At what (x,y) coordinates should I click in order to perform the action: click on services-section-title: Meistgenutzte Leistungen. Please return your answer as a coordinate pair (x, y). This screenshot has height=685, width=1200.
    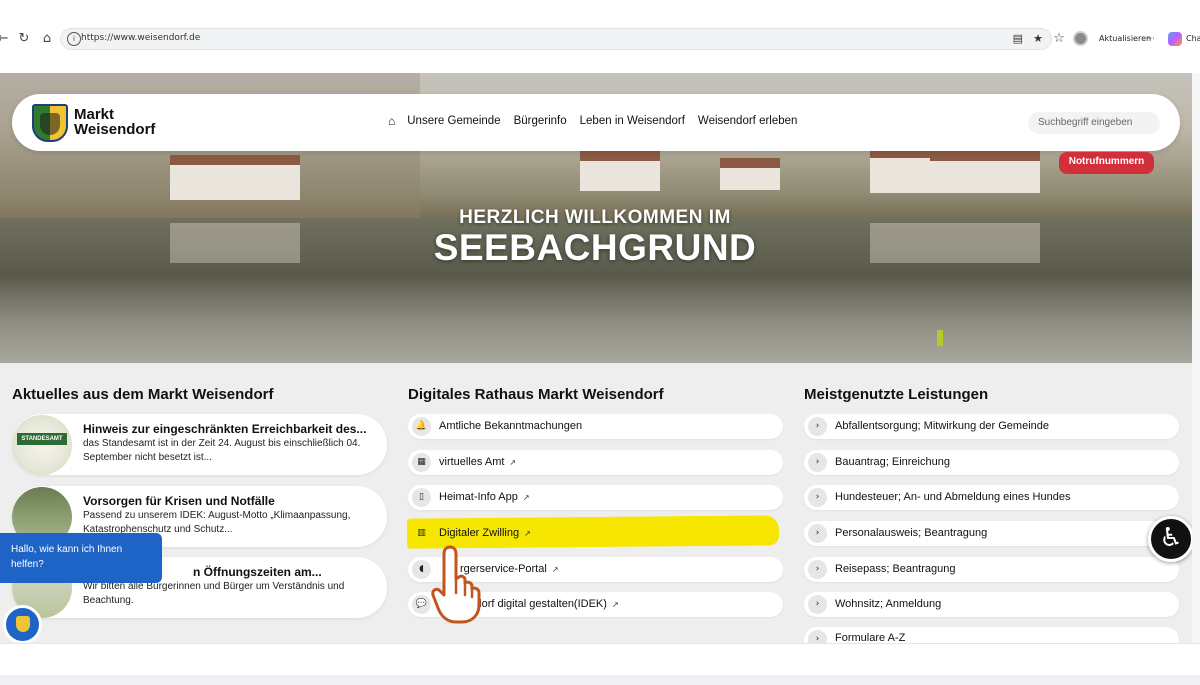
    Looking at the image, I should click on (896, 394).